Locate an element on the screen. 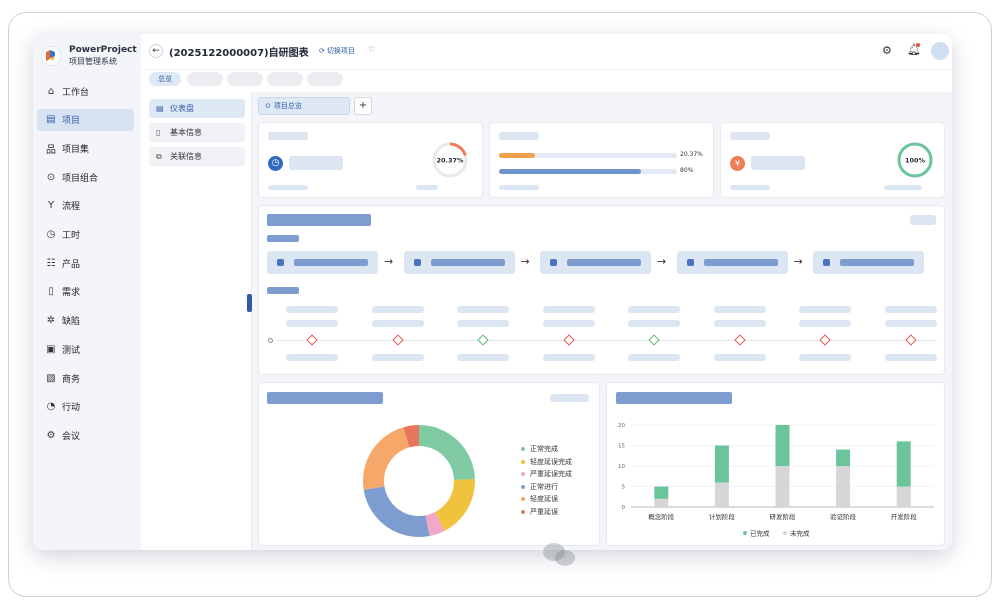 The height and width of the screenshot is (603, 1005). kpi-card-progress: ◷ 20.37% is located at coordinates (370, 160).